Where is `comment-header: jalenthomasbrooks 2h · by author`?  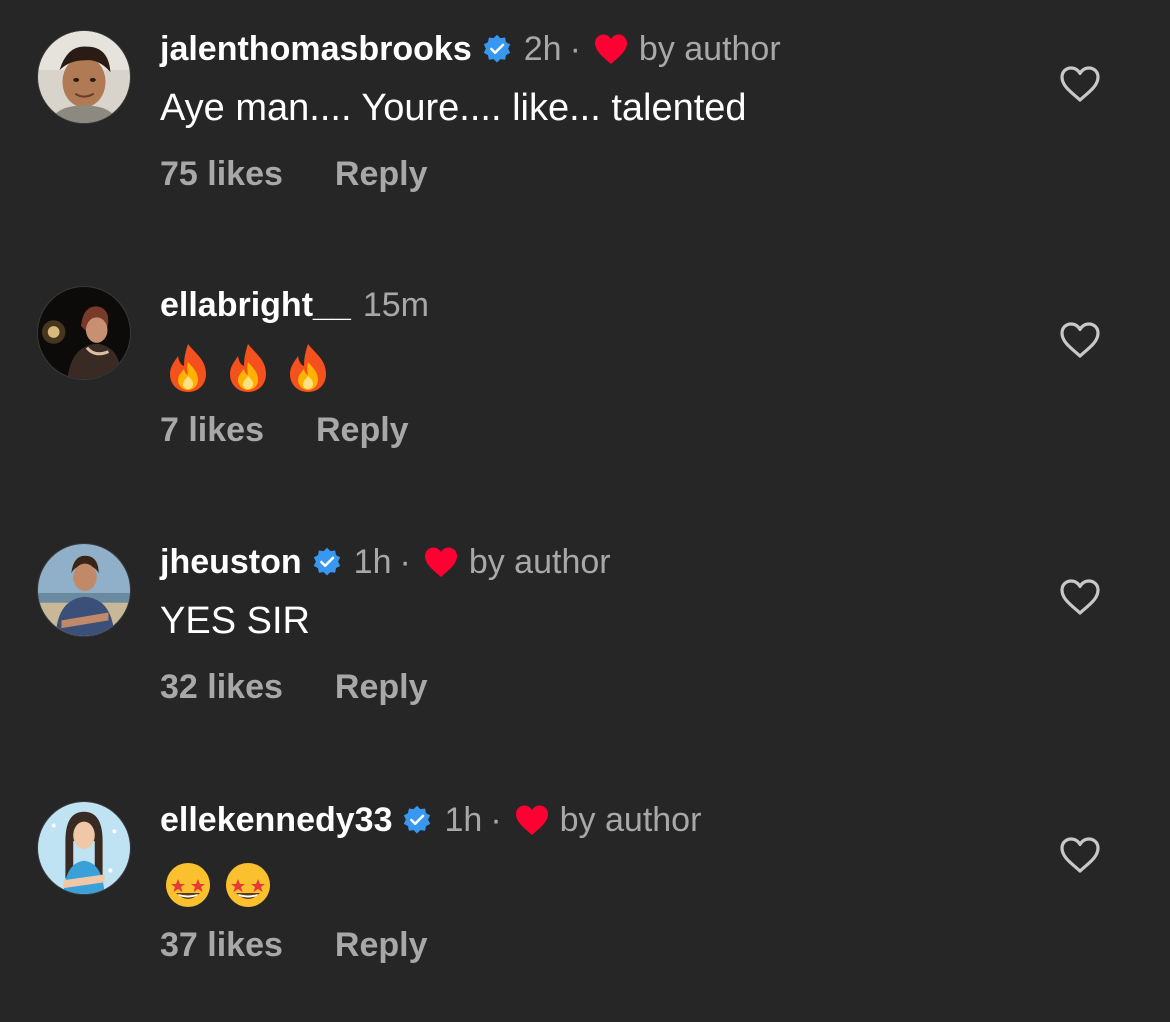 comment-header: jalenthomasbrooks 2h · by author is located at coordinates (470, 49).